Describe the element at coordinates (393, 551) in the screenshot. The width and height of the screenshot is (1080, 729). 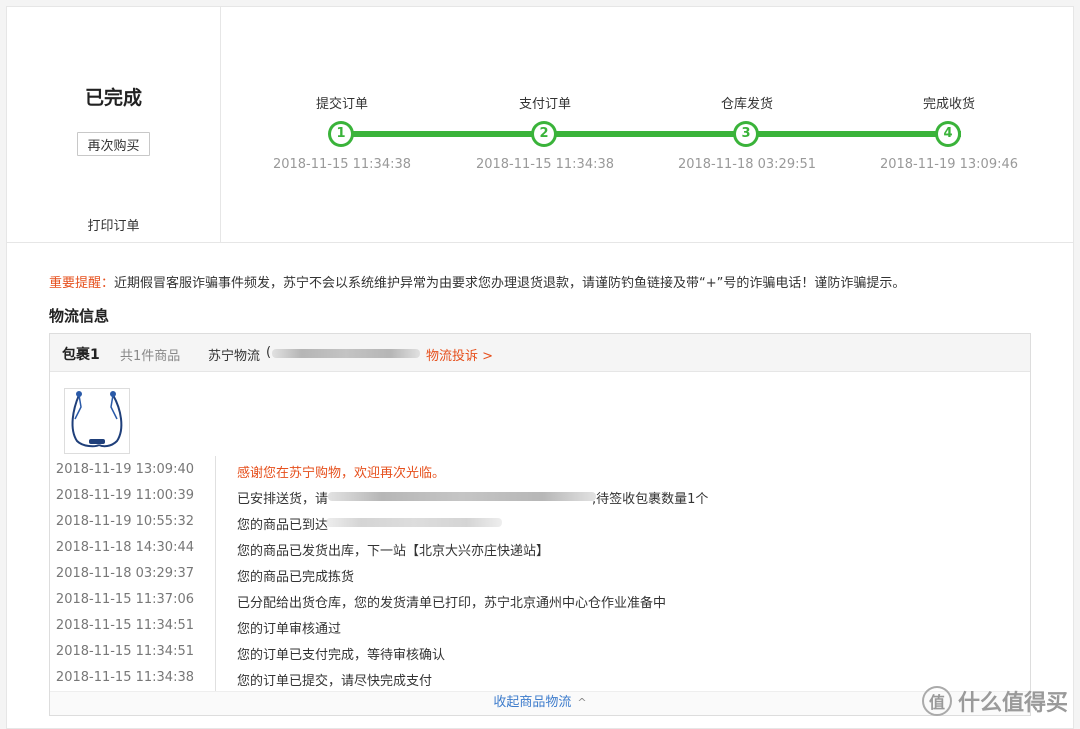
I see `event-text: 您的商品已发货出库，下一站【北京大兴亦庄快递站】` at that location.